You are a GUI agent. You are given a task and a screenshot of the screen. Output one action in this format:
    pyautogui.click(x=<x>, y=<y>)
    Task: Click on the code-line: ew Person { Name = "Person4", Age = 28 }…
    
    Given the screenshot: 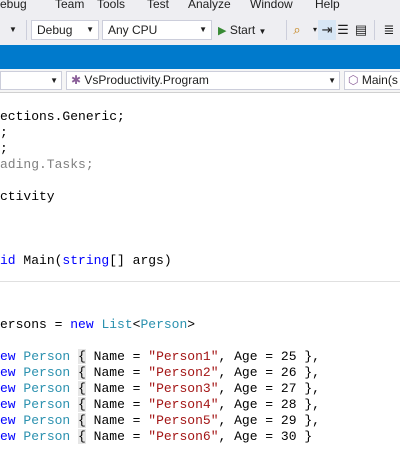 What is the action you would take?
    pyautogui.click(x=160, y=404)
    